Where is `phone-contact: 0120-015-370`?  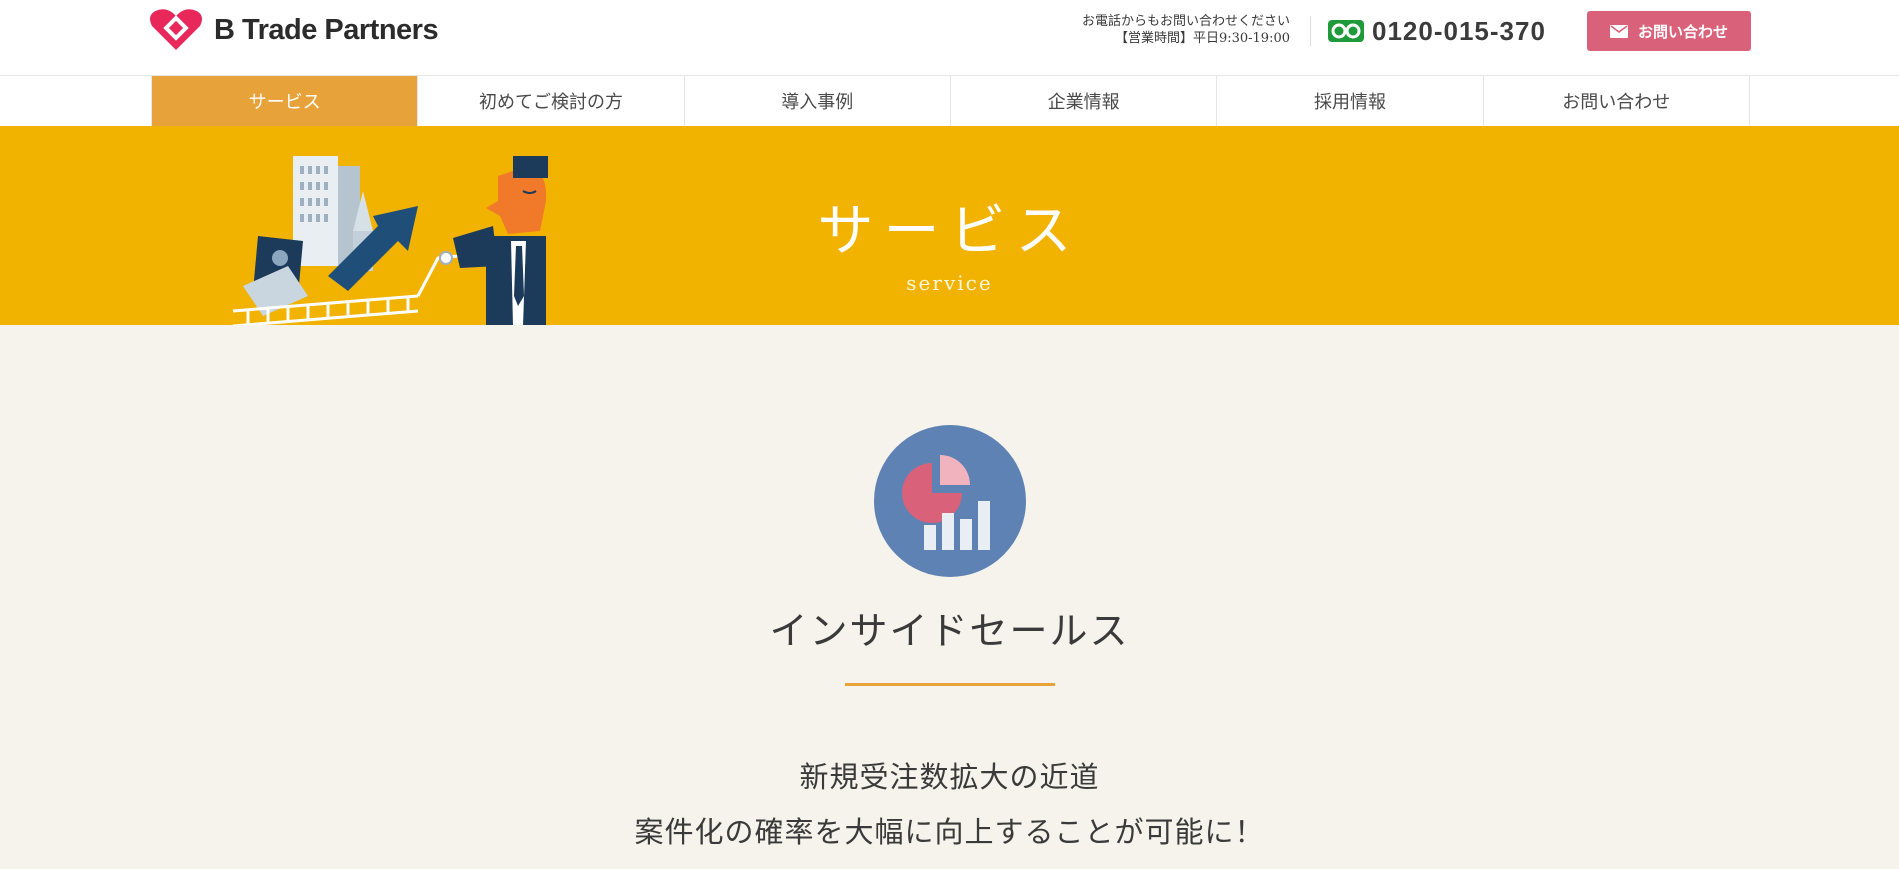
phone-contact: 0120-015-370 is located at coordinates (1437, 31).